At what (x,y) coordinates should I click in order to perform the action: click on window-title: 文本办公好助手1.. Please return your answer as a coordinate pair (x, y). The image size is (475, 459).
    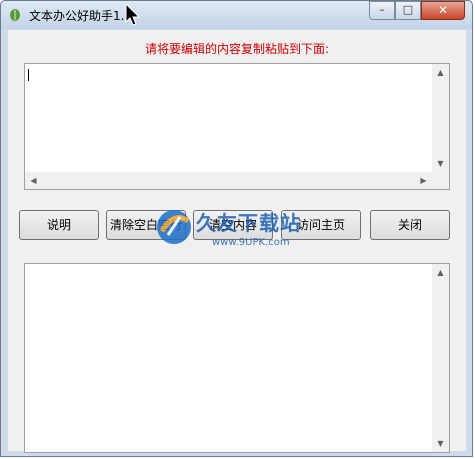
    Looking at the image, I should click on (77, 16).